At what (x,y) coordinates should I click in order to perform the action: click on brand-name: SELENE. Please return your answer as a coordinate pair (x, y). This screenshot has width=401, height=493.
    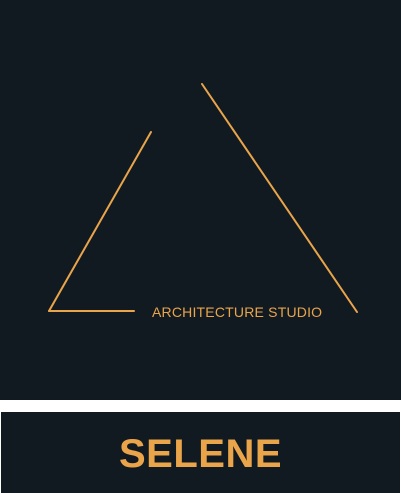
    Looking at the image, I should click on (200, 454).